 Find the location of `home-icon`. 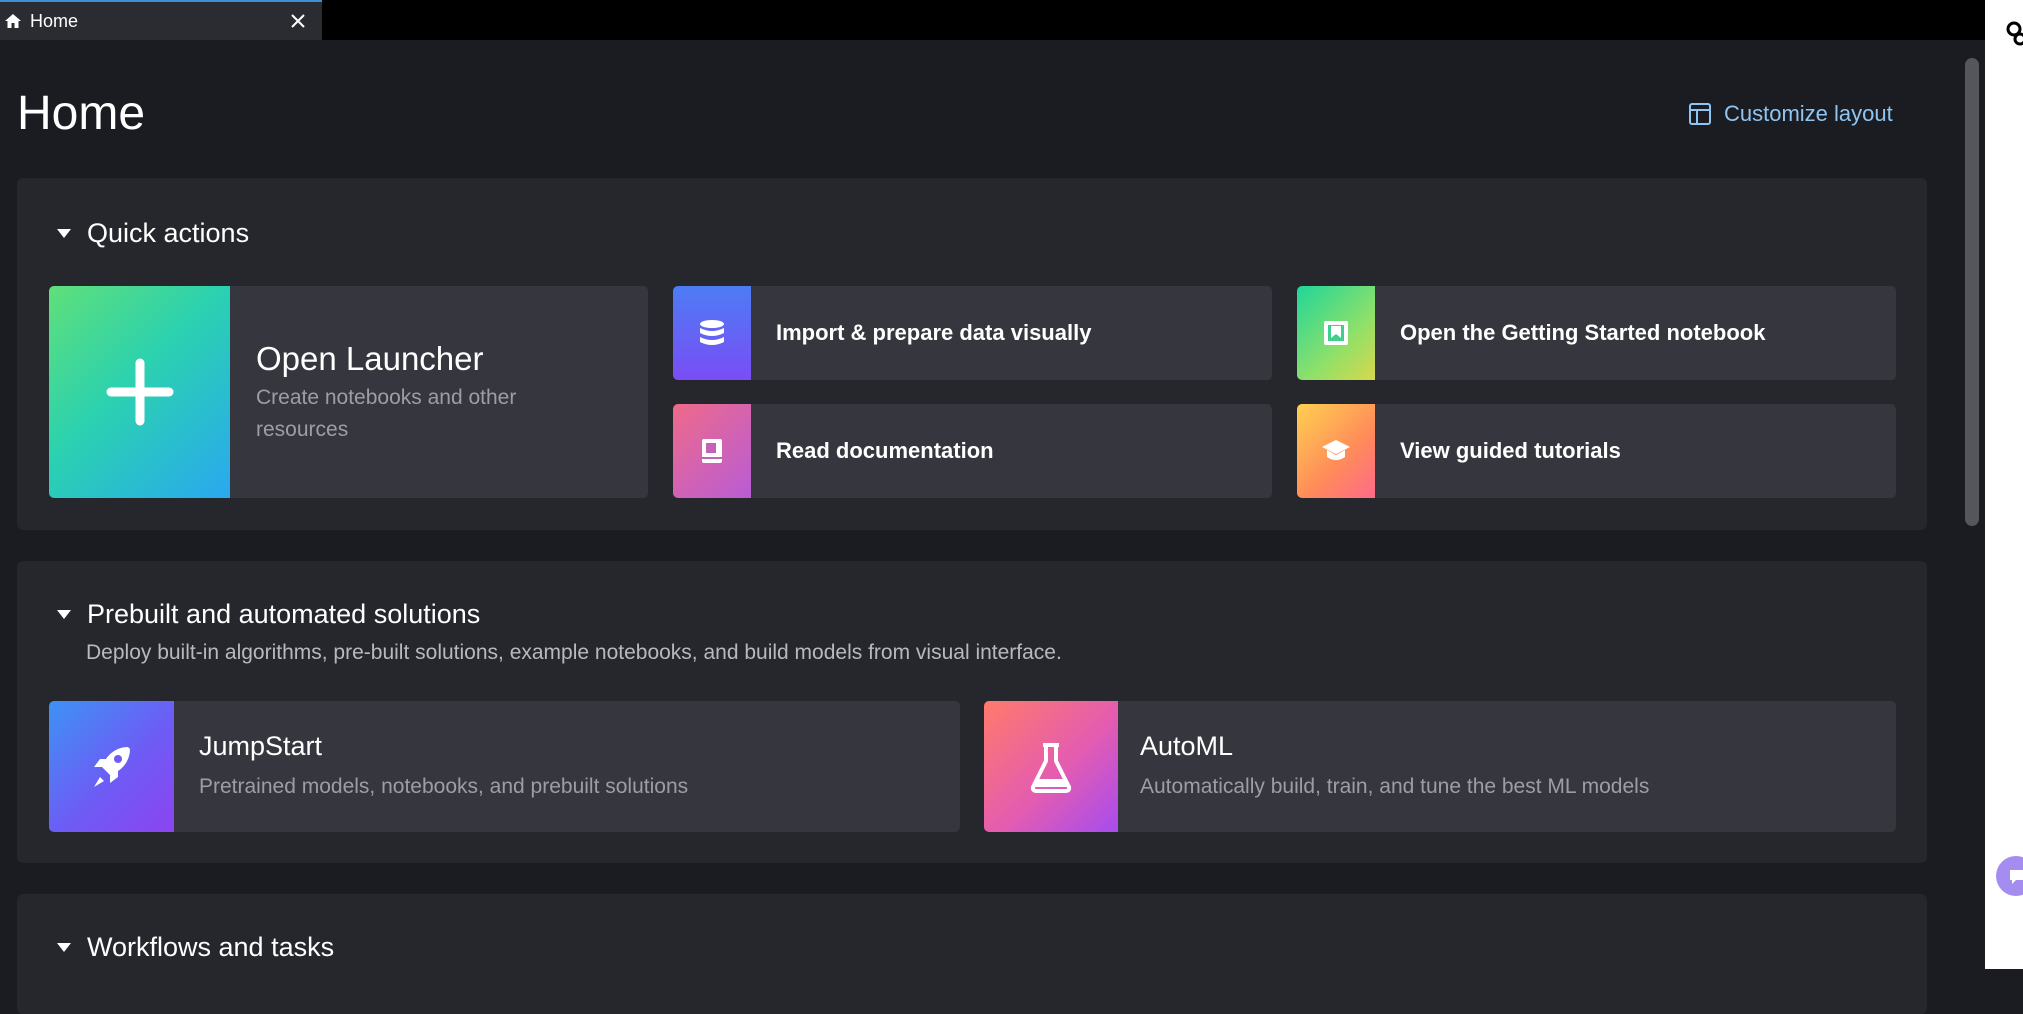

home-icon is located at coordinates (13, 21).